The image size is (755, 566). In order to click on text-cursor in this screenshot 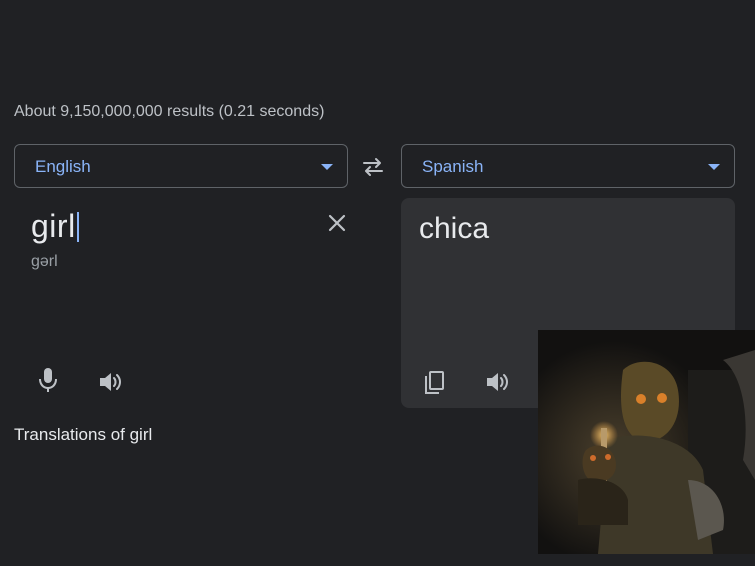, I will do `click(77, 227)`.